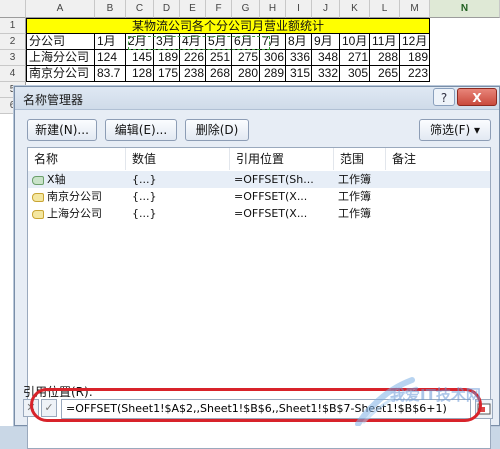 The width and height of the screenshot is (500, 449). Describe the element at coordinates (31, 408) in the screenshot. I see `cancel-edit-icon: ✕` at that location.